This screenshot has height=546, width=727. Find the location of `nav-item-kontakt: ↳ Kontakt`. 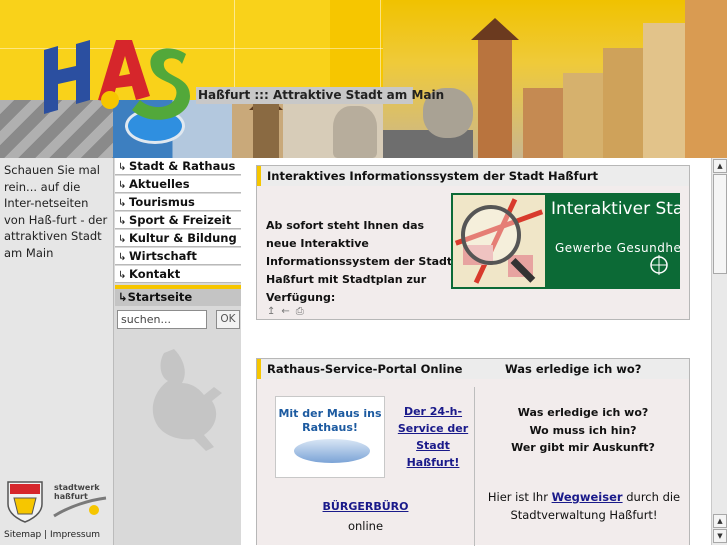

nav-item-kontakt: ↳ Kontakt is located at coordinates (178, 274).